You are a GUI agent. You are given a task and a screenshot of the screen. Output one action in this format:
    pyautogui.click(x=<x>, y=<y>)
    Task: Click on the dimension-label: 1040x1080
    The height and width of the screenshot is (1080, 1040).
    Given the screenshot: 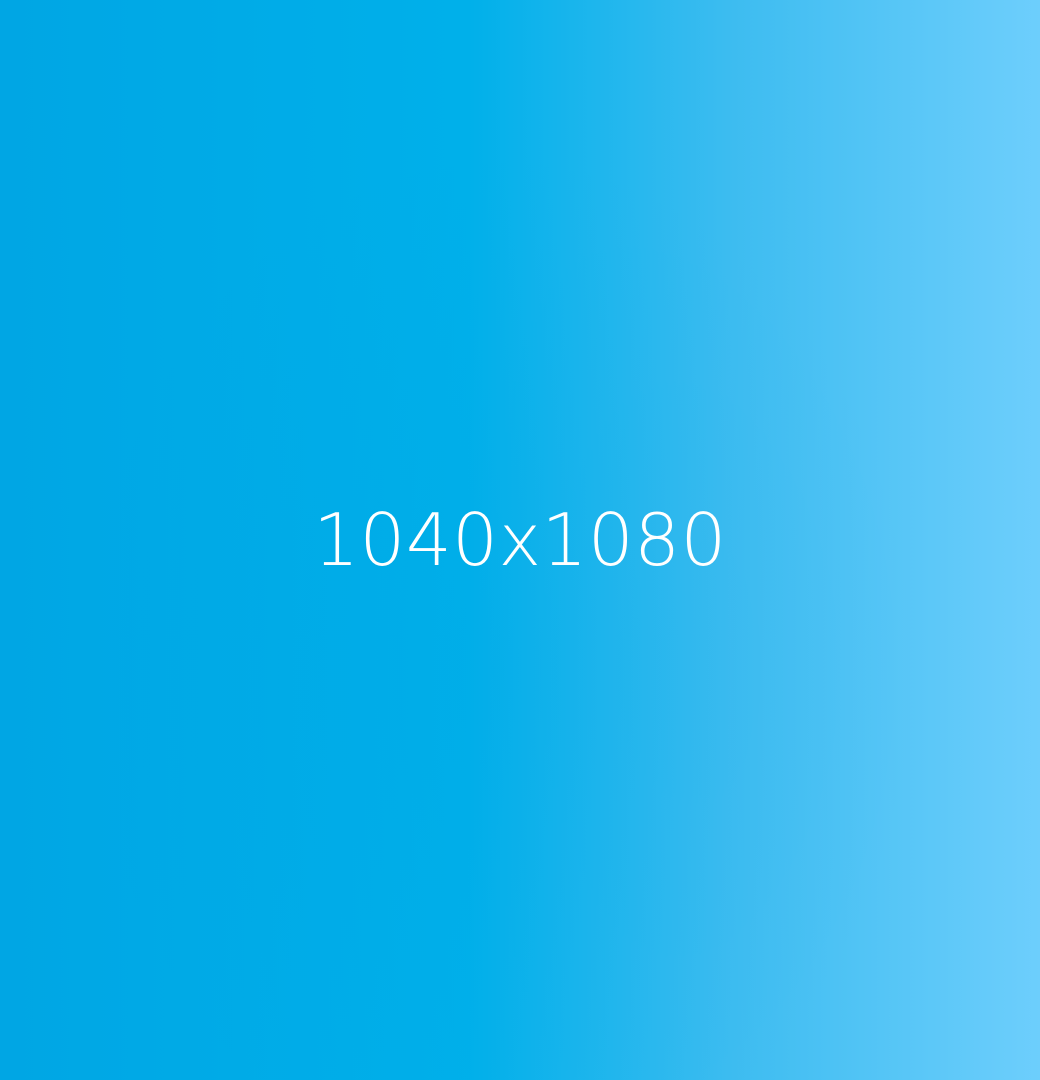 What is the action you would take?
    pyautogui.click(x=520, y=540)
    